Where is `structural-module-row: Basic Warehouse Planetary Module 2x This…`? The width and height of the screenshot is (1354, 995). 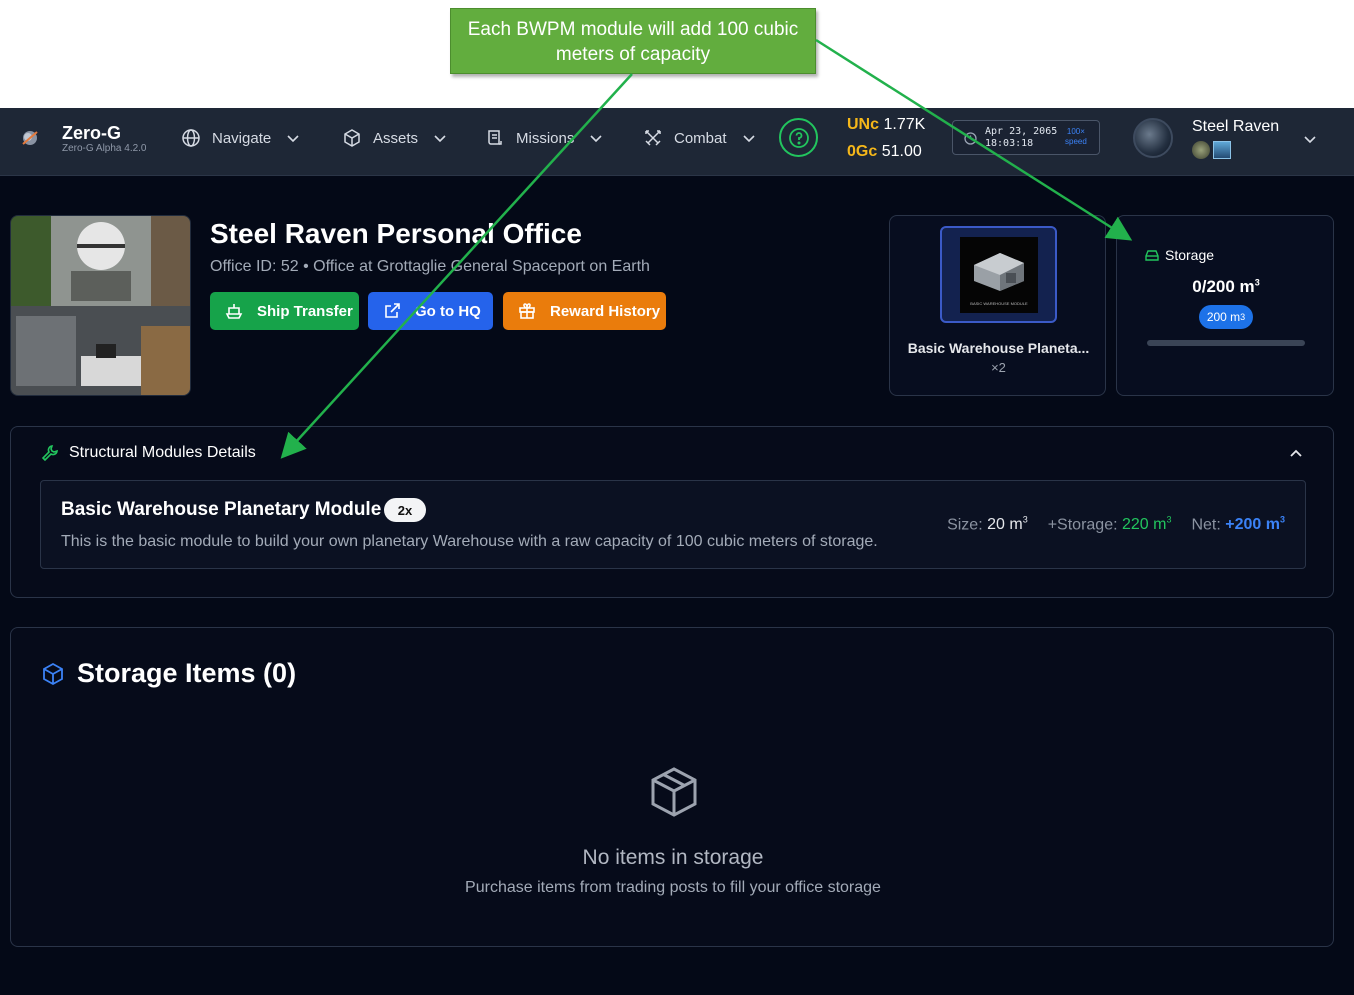 structural-module-row: Basic Warehouse Planetary Module 2x This… is located at coordinates (673, 524).